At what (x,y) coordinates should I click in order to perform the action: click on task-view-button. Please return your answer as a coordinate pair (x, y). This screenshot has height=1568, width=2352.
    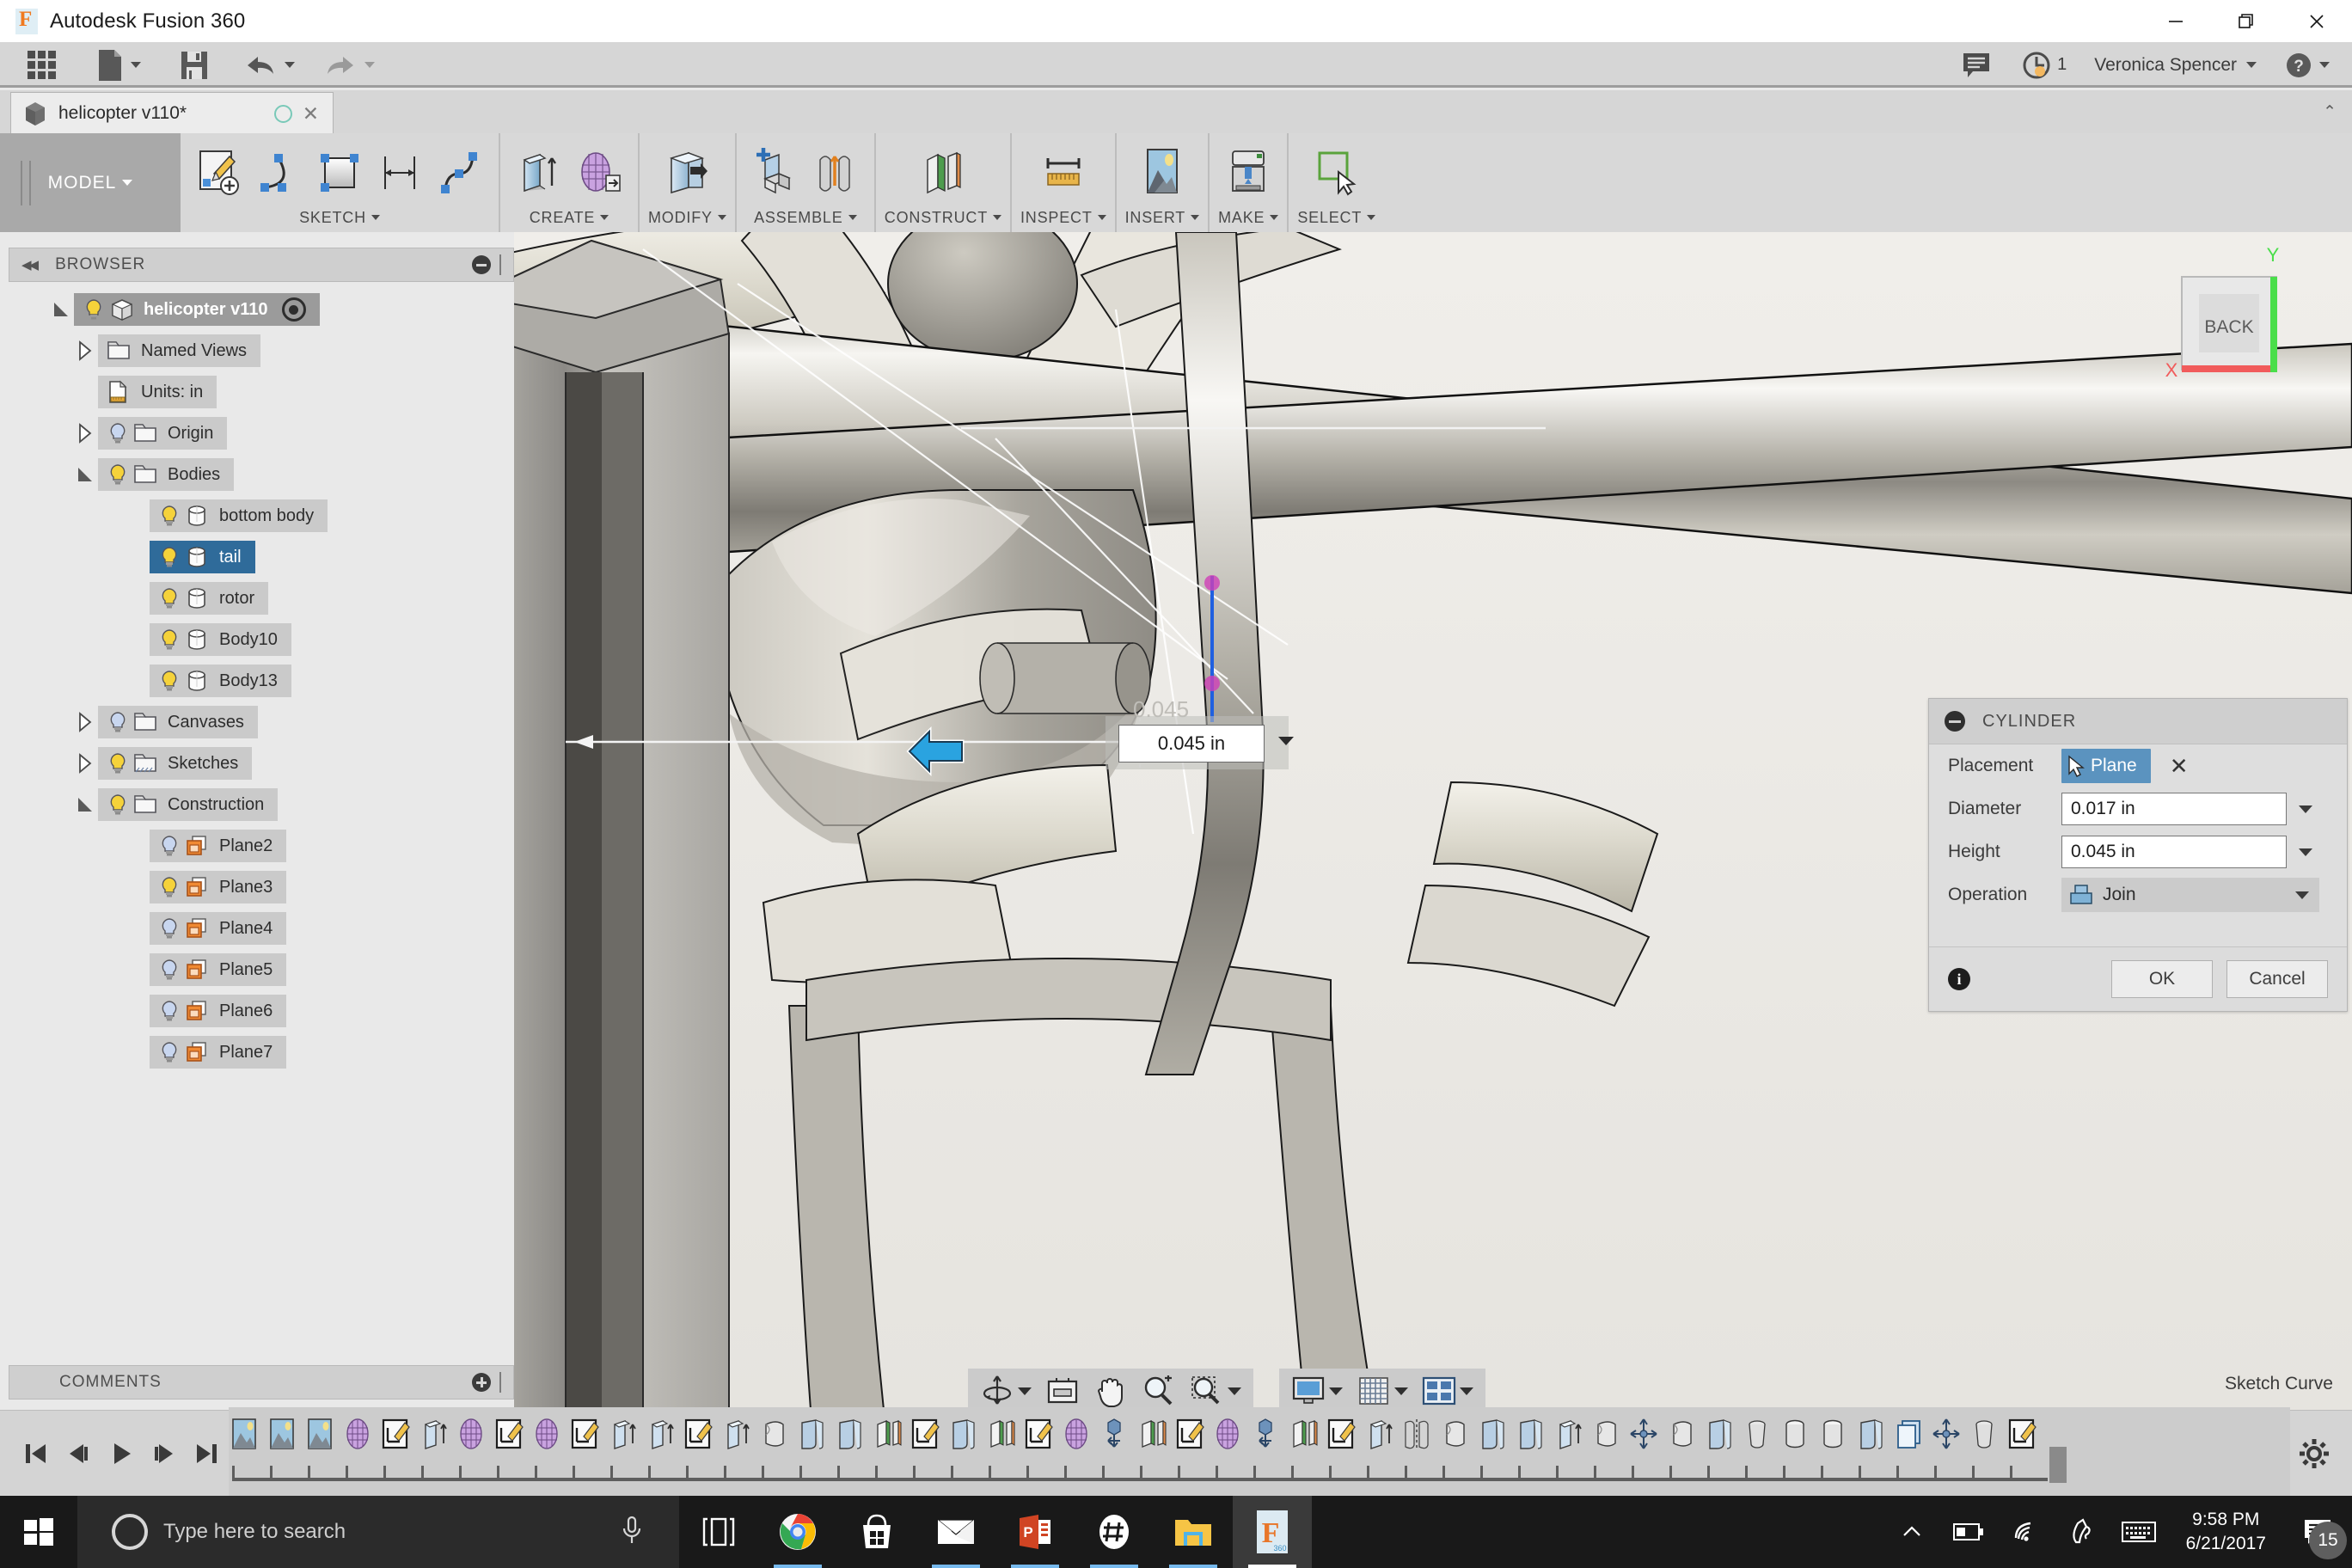
    Looking at the image, I should click on (718, 1532).